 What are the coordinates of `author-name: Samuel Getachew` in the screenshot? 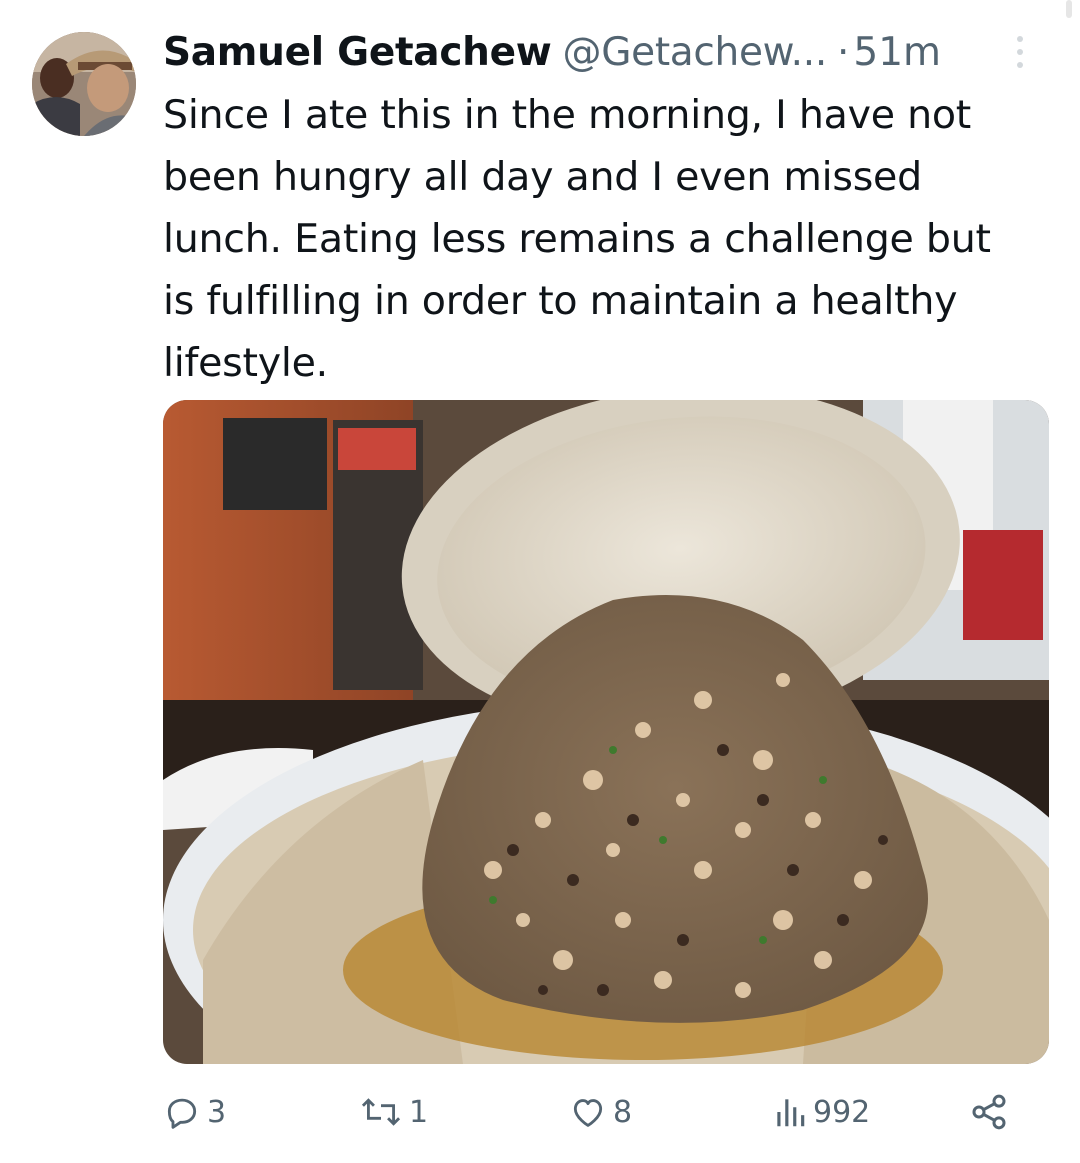 It's located at (357, 52).